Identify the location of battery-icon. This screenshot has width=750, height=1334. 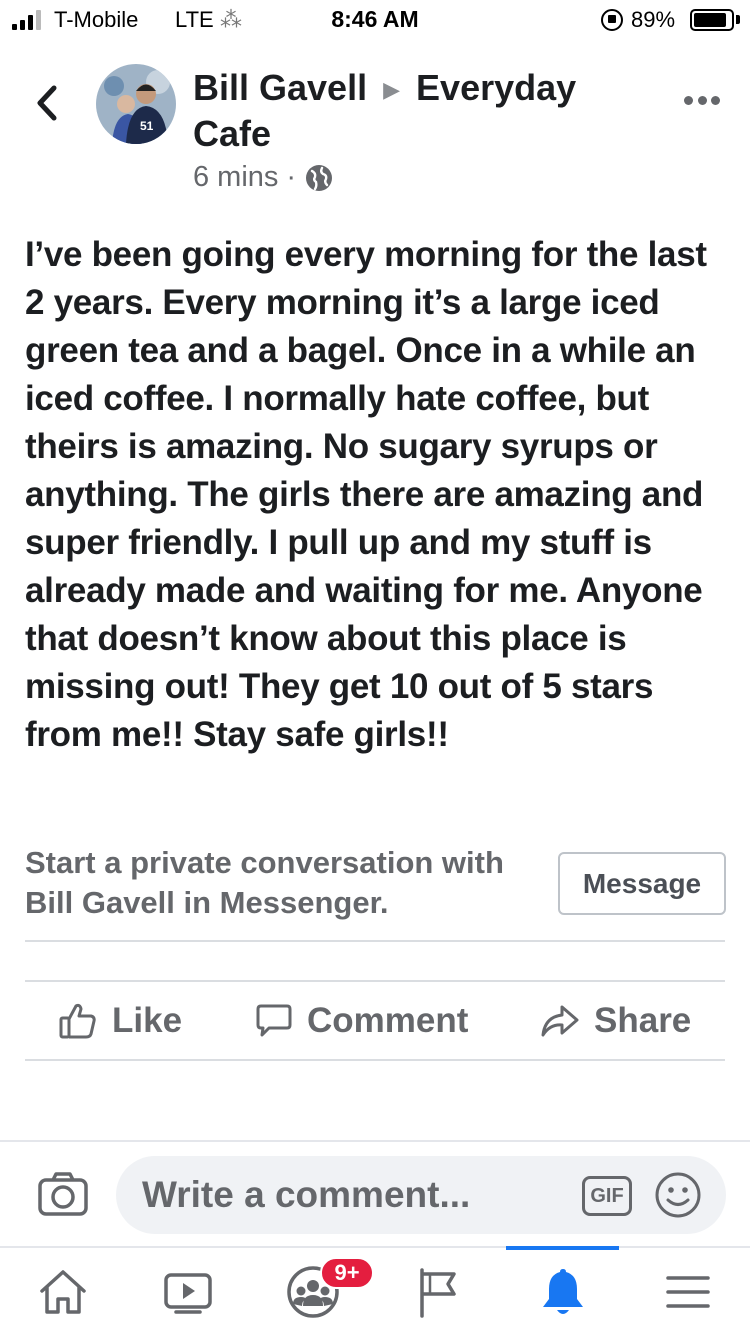
(712, 20).